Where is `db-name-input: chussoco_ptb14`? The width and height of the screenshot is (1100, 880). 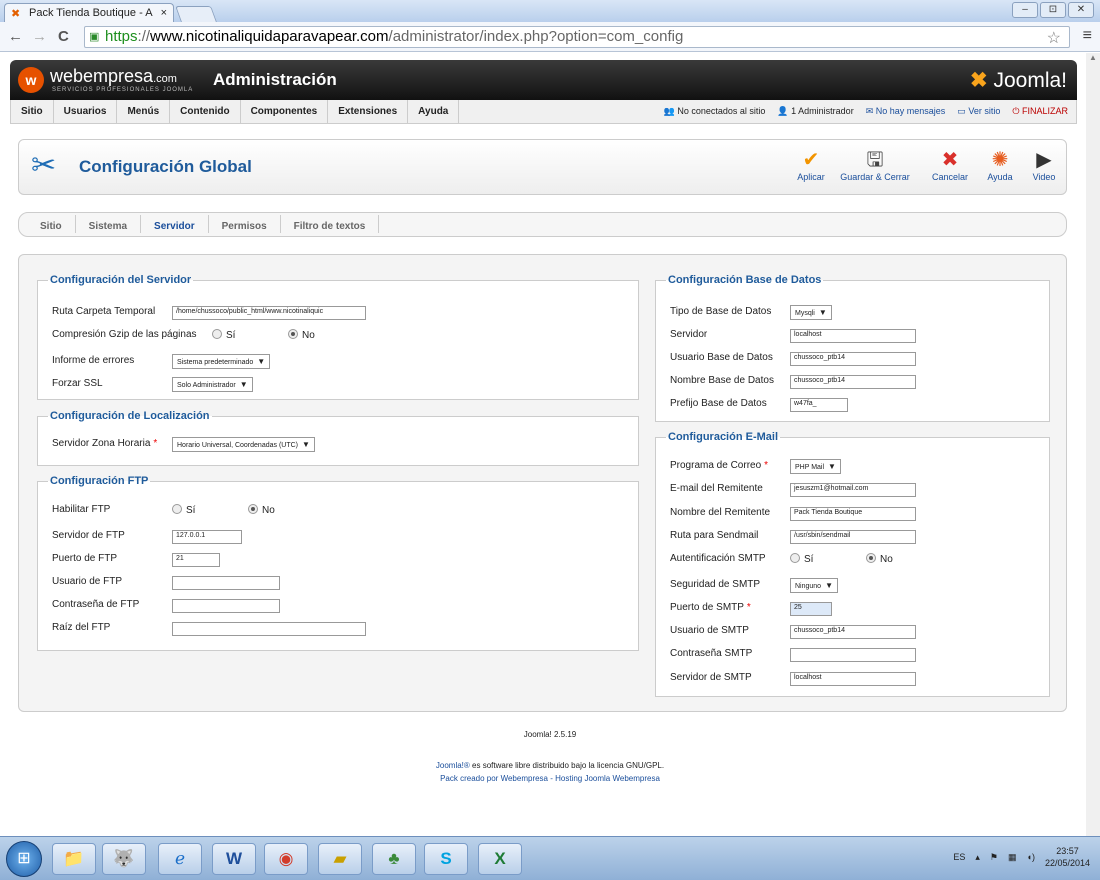
db-name-input: chussoco_ptb14 is located at coordinates (853, 382).